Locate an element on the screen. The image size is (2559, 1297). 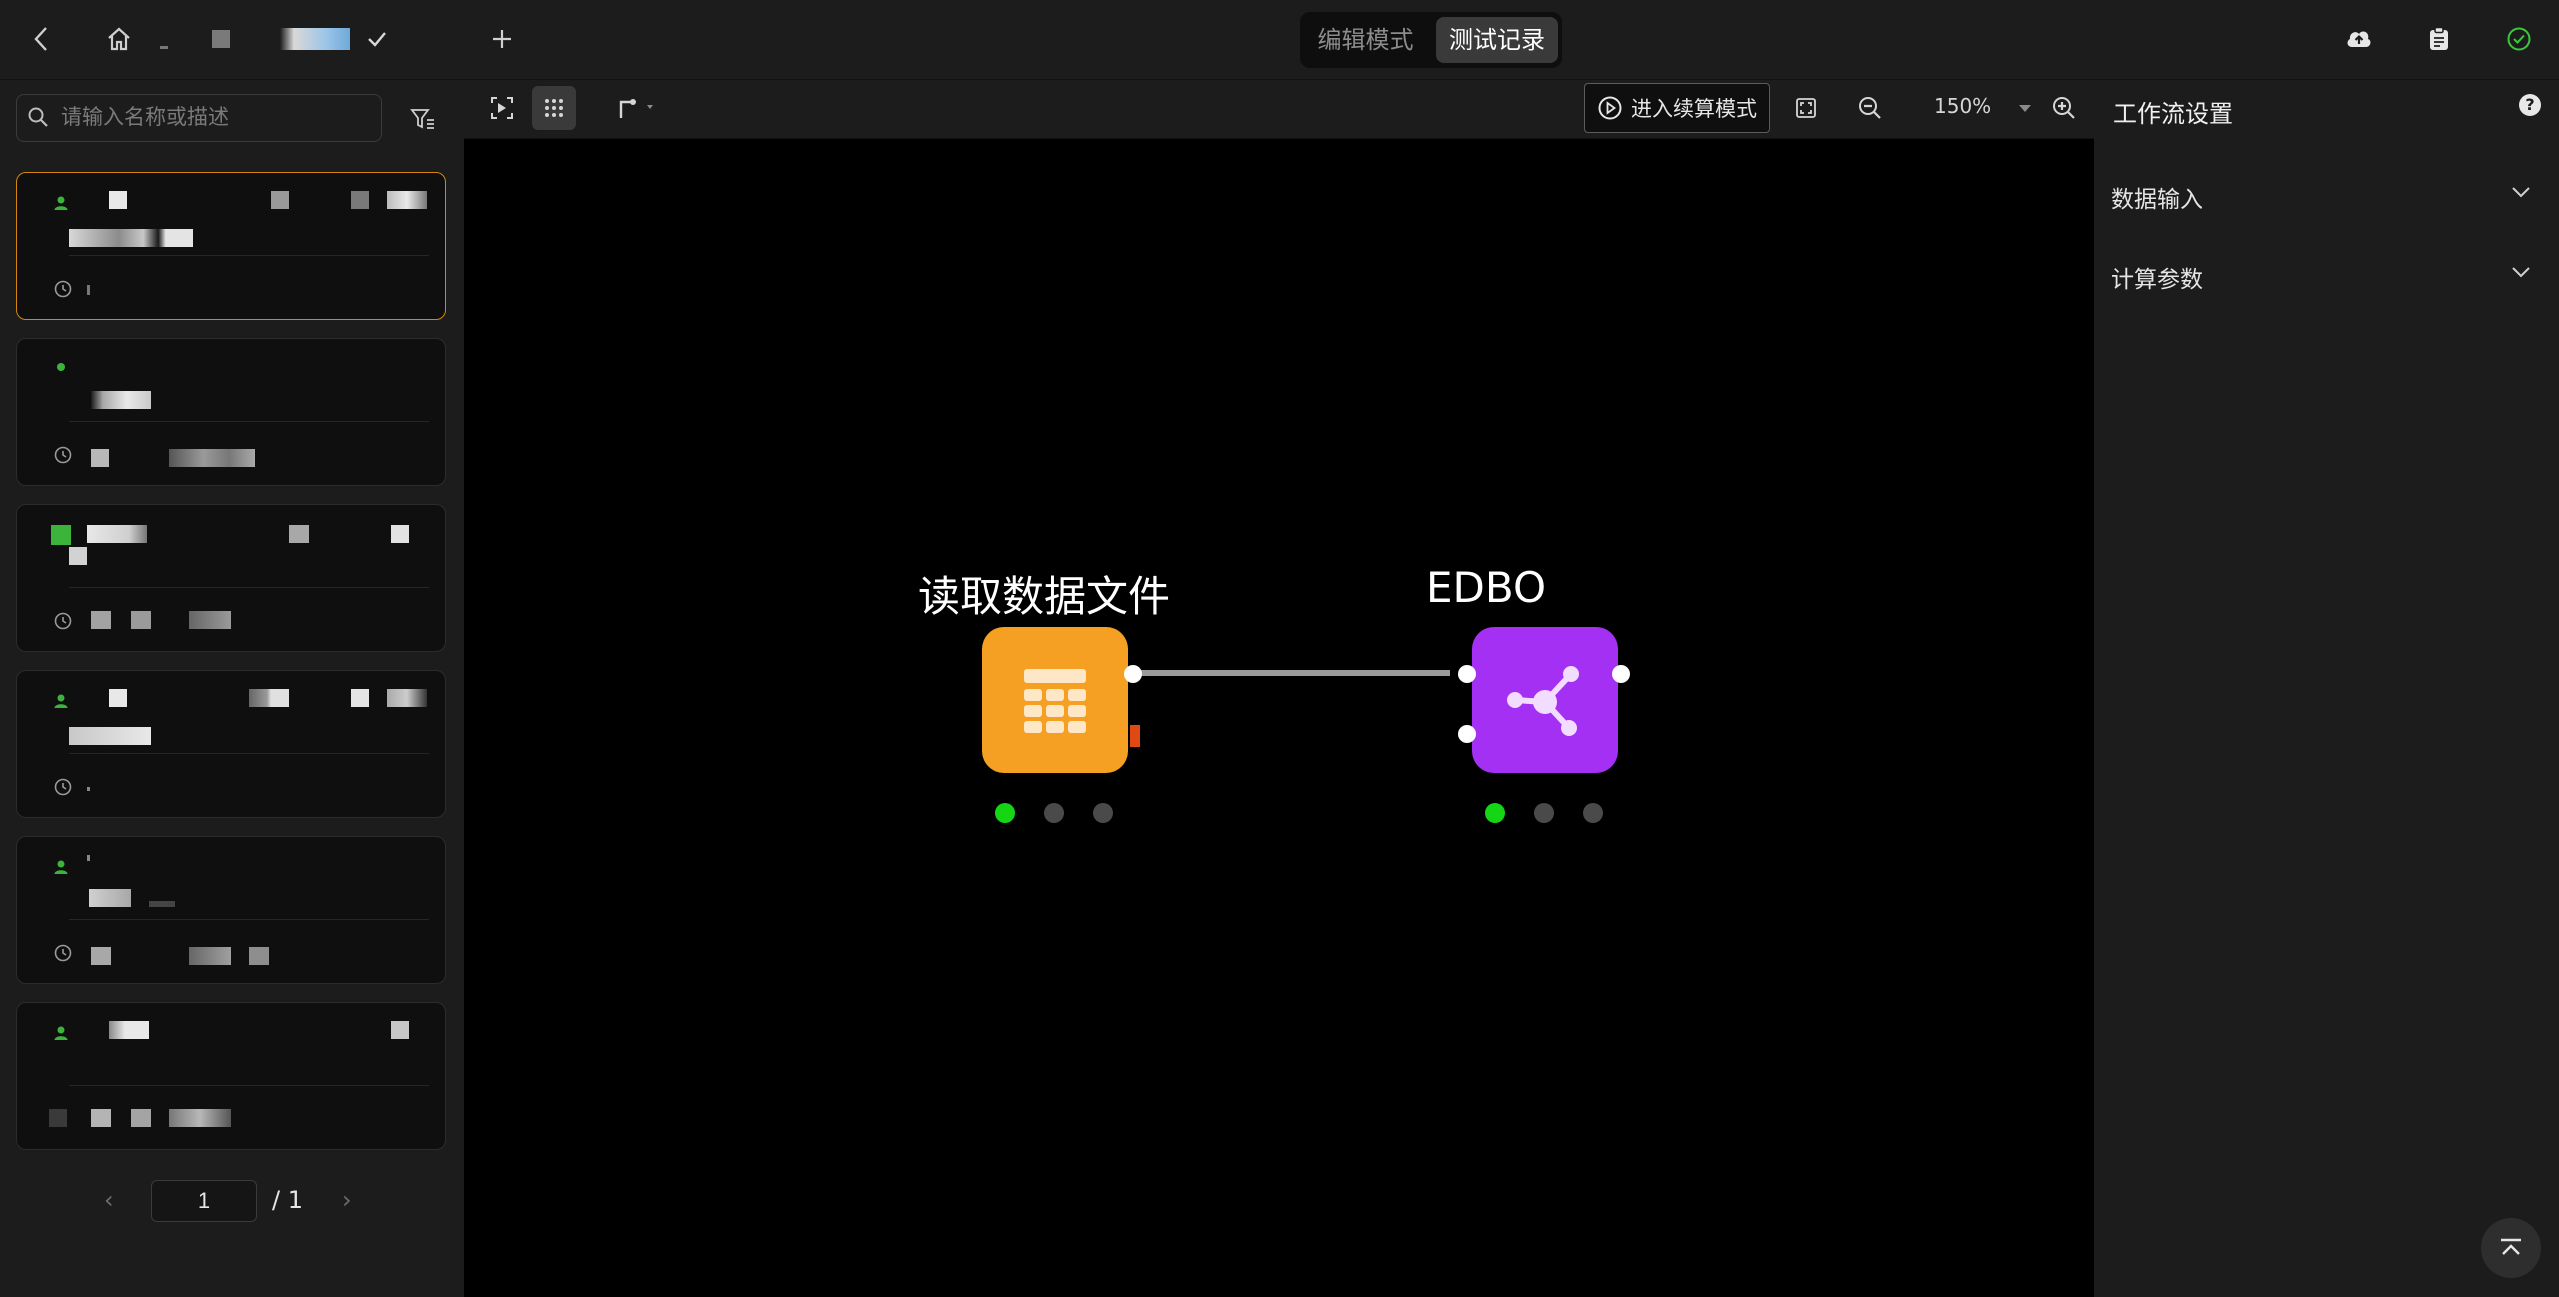
share-network-icon is located at coordinates (1543, 701).